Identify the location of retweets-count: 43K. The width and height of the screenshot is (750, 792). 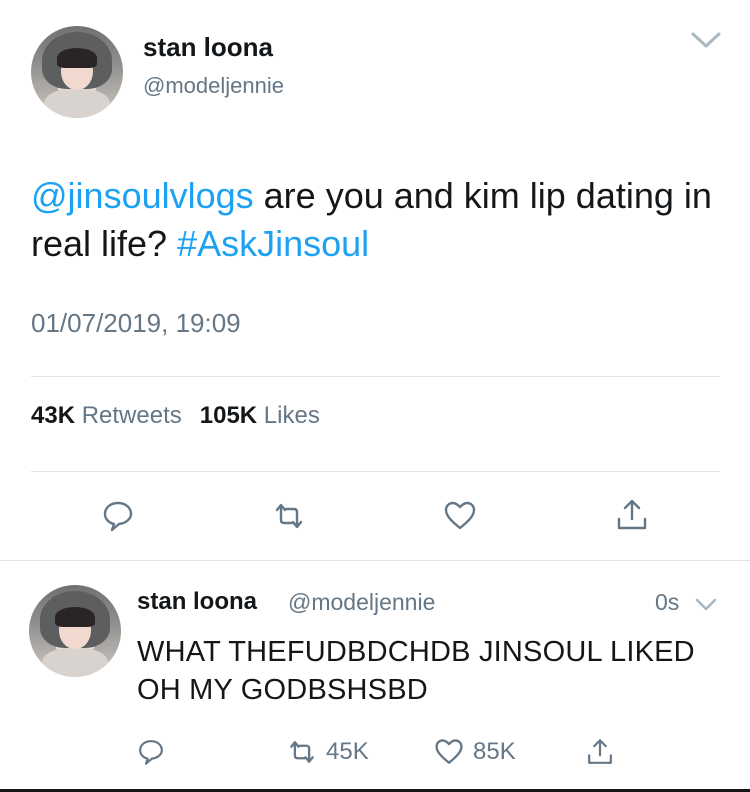
(53, 415).